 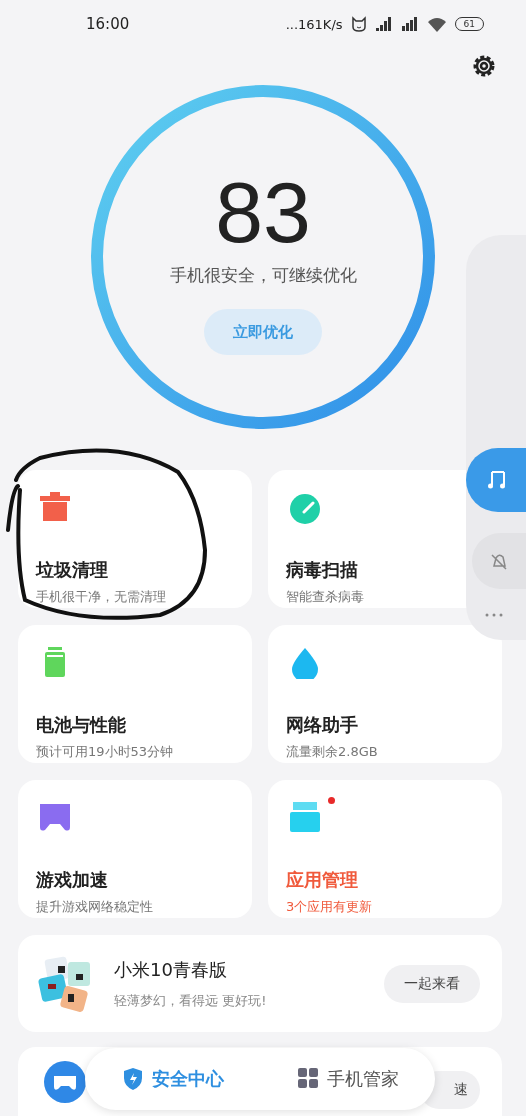 I want to click on mute-button, so click(x=499, y=561).